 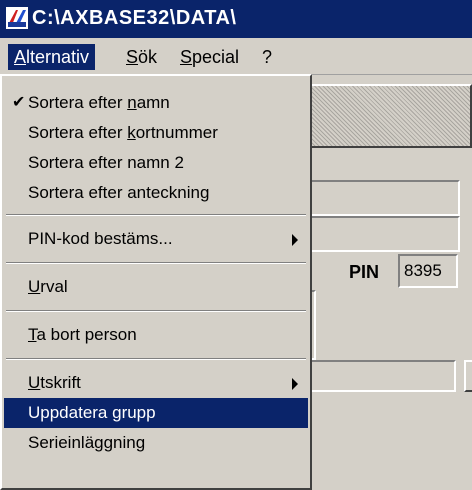 I want to click on menu-alternativ: Alternativ, so click(x=52, y=57).